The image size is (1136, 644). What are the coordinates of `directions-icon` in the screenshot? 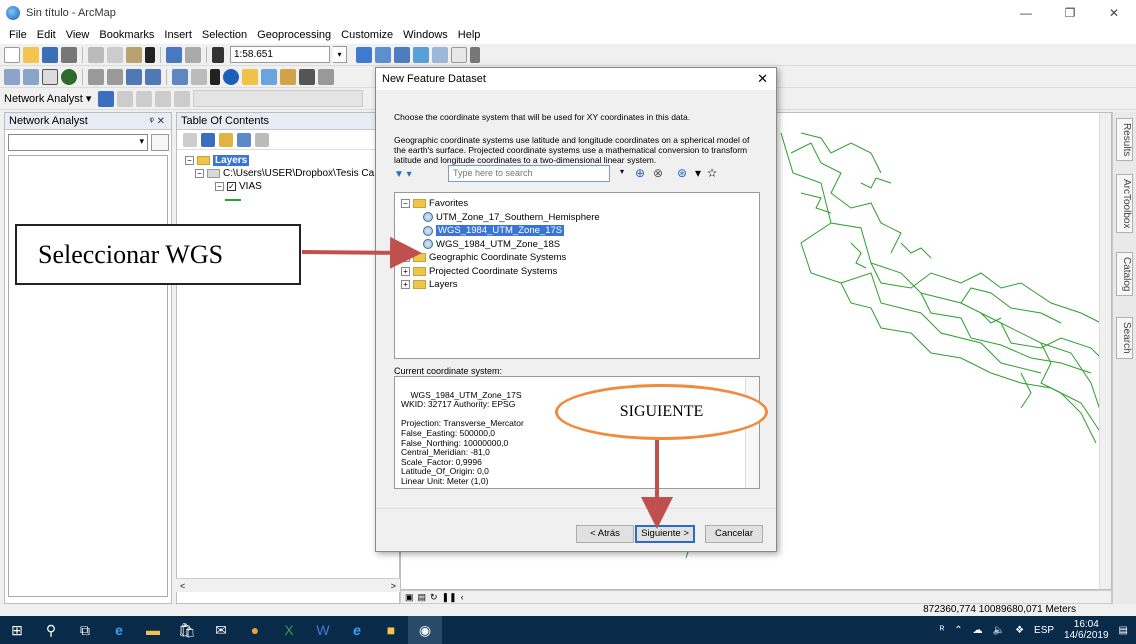 It's located at (163, 98).